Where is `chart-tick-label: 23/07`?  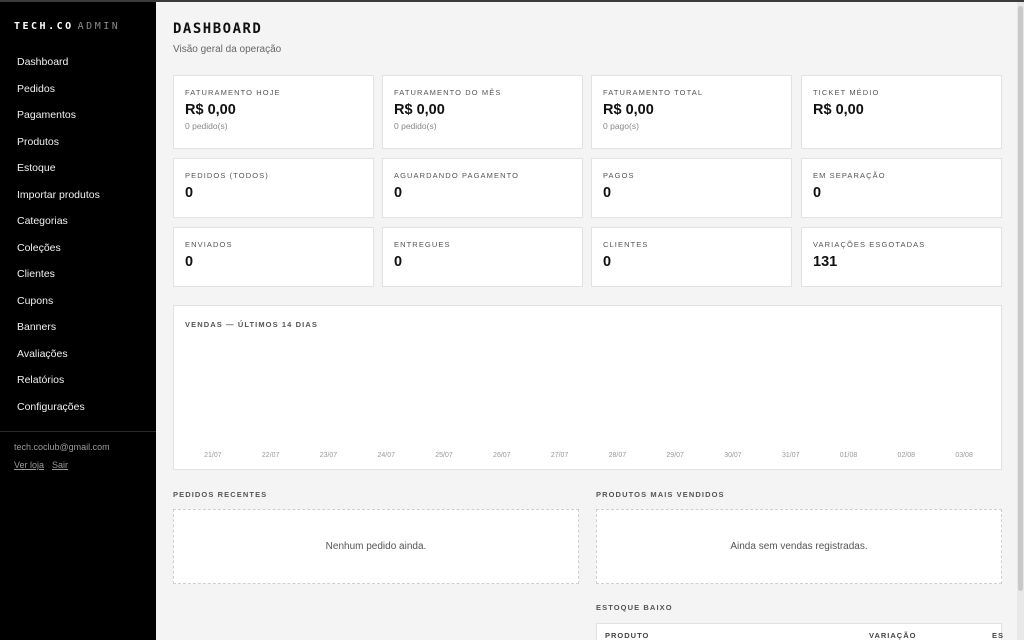
chart-tick-label: 23/07 is located at coordinates (329, 455).